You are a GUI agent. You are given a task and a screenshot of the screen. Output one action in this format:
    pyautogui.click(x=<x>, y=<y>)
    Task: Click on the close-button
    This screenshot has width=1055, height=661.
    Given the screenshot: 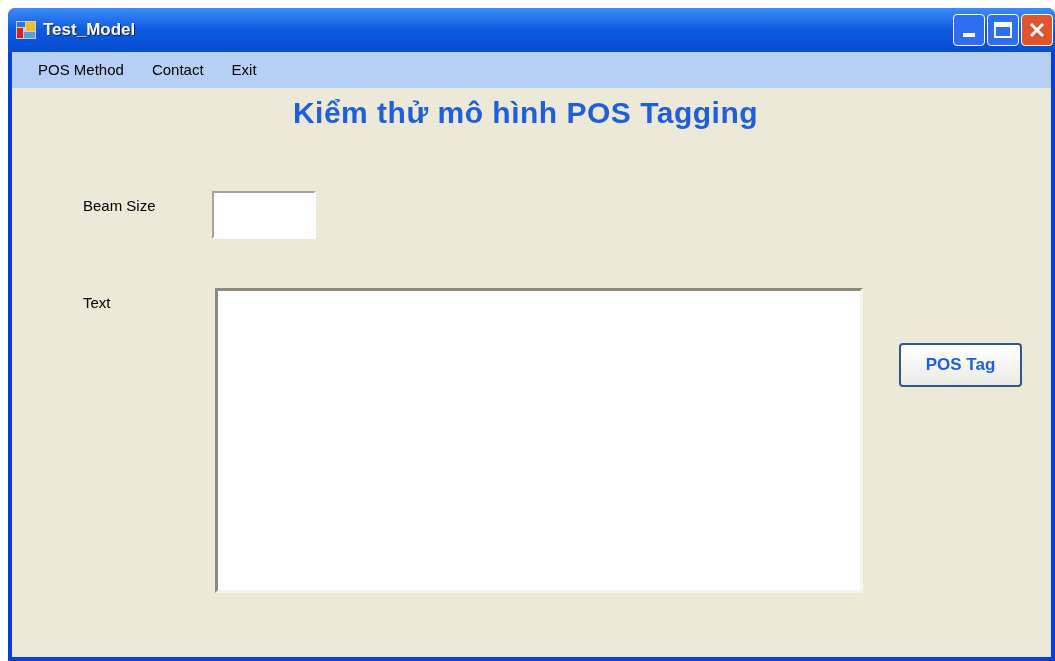 What is the action you would take?
    pyautogui.click(x=1037, y=30)
    